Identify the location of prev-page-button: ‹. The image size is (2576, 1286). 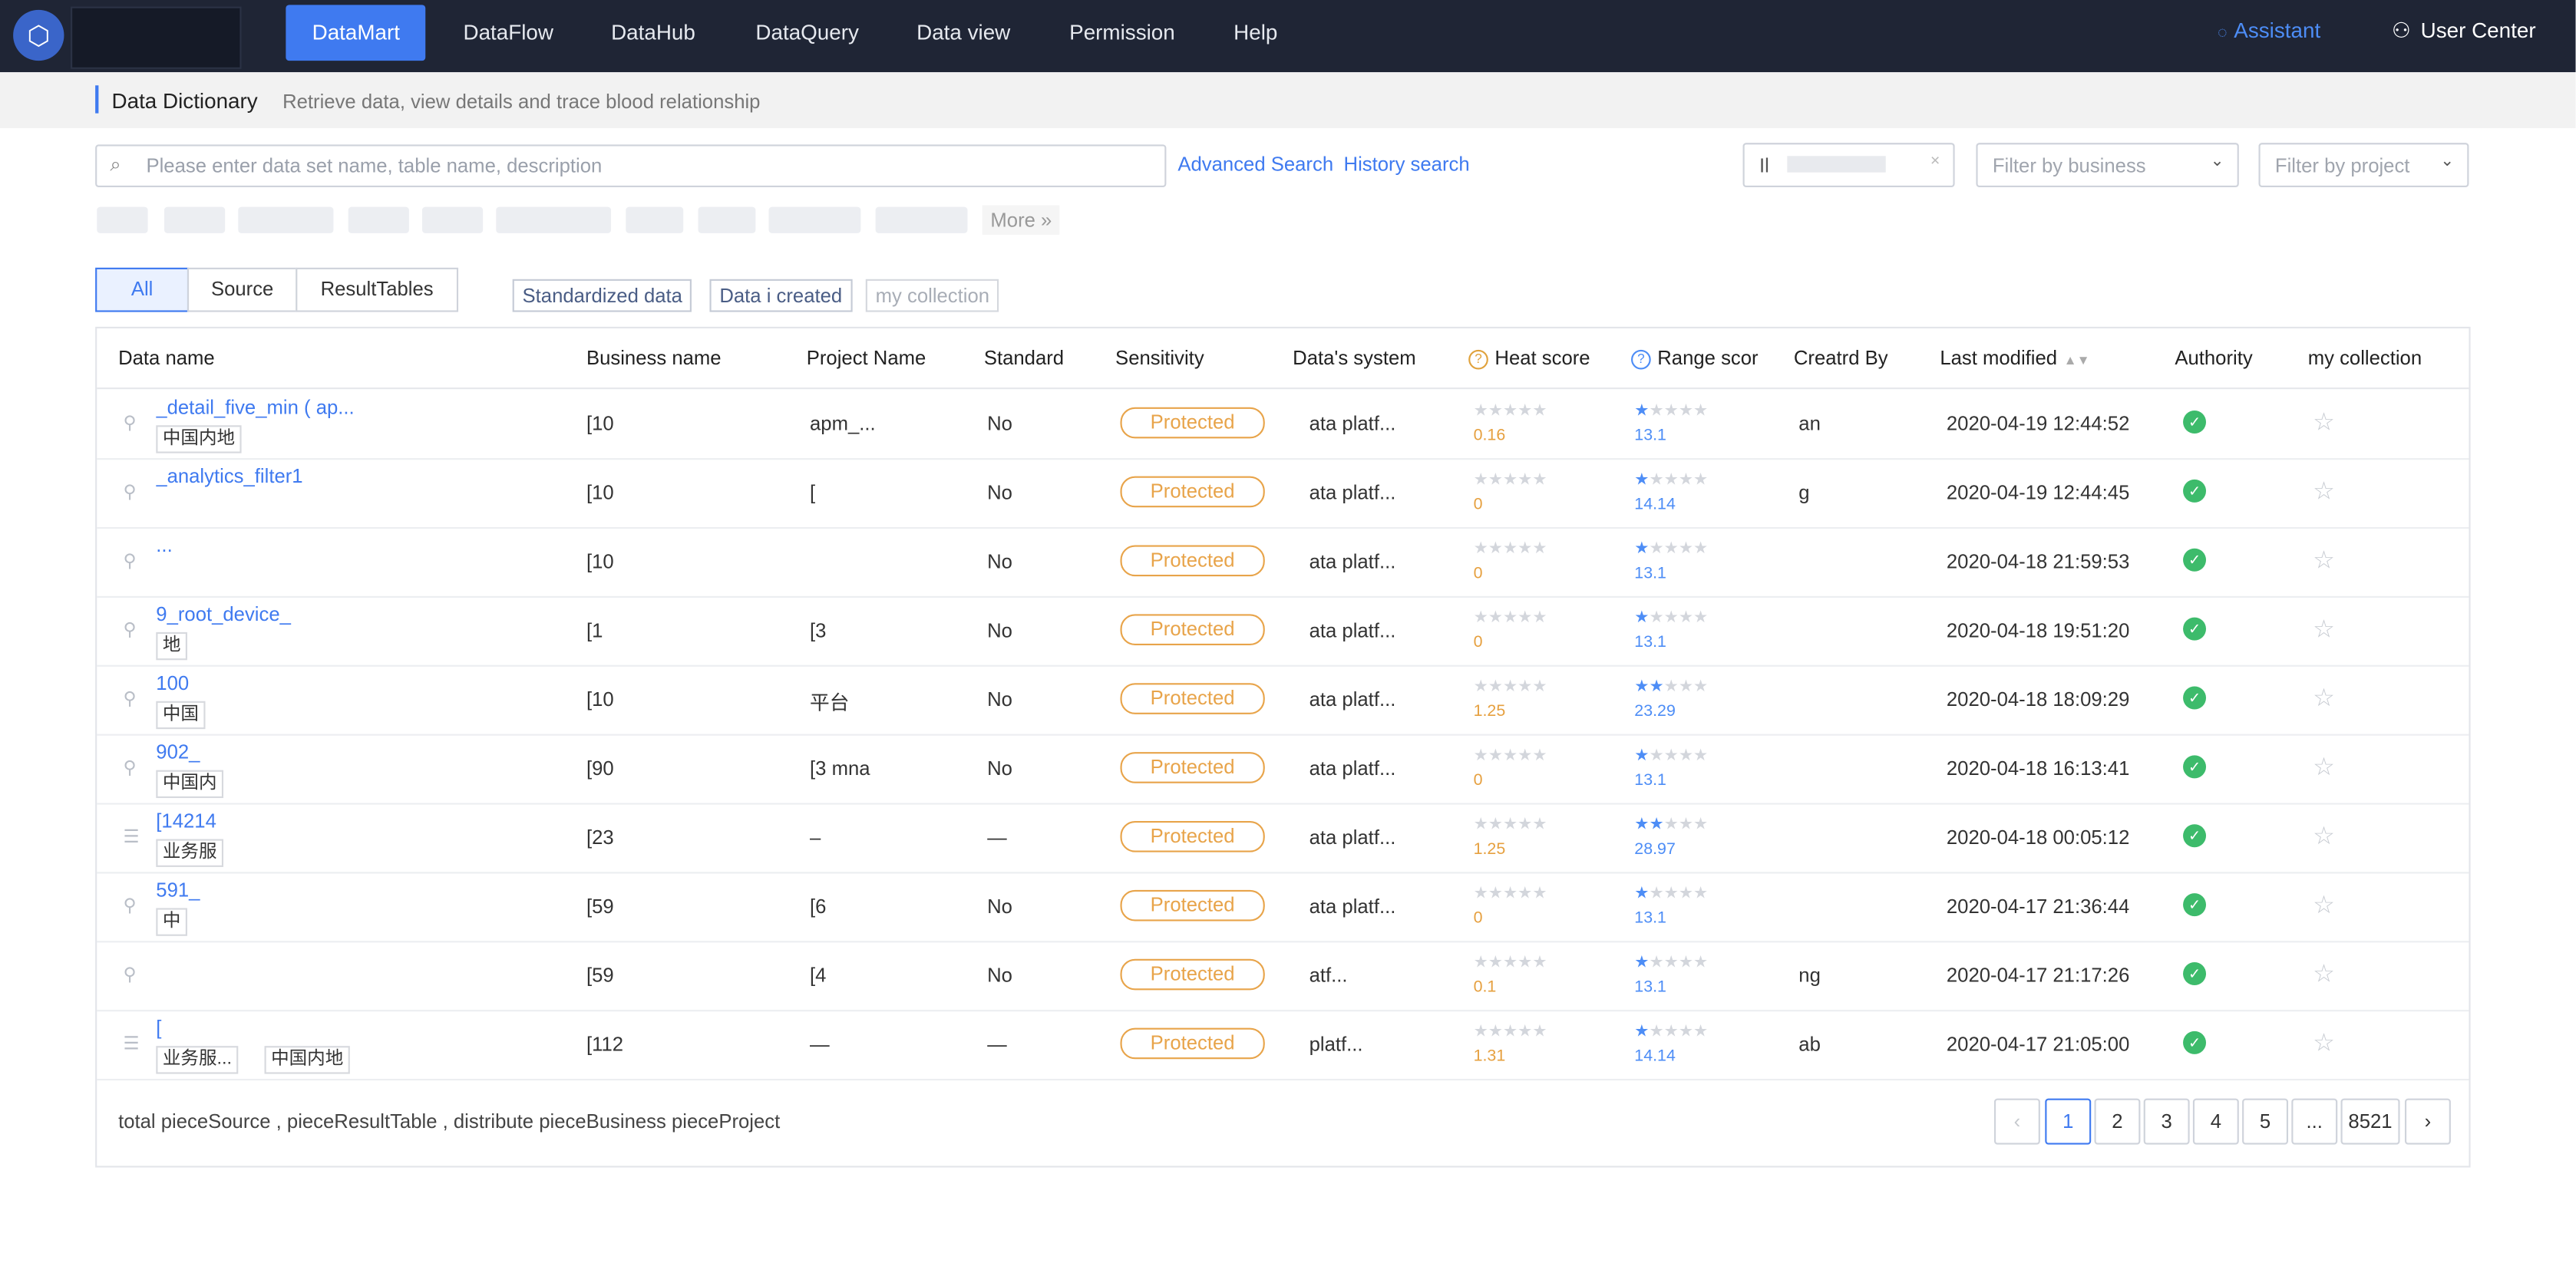
(2016, 1121).